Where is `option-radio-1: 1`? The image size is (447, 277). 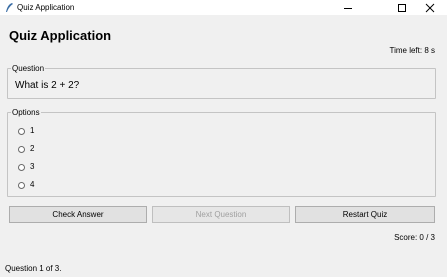 option-radio-1: 1 is located at coordinates (26, 131).